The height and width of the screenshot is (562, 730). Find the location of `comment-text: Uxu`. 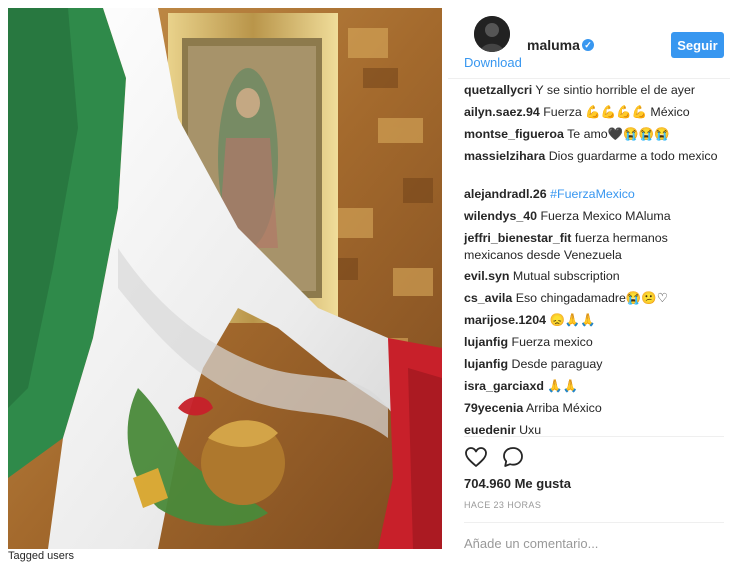

comment-text: Uxu is located at coordinates (530, 430).